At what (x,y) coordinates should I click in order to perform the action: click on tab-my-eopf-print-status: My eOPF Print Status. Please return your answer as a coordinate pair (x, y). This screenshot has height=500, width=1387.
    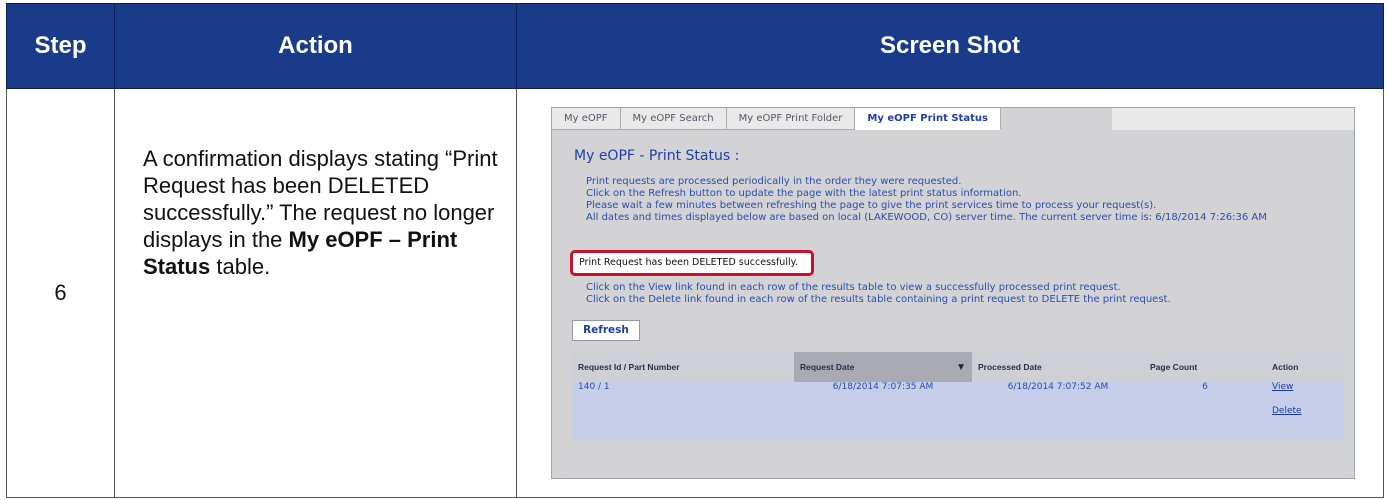
    Looking at the image, I should click on (928, 119).